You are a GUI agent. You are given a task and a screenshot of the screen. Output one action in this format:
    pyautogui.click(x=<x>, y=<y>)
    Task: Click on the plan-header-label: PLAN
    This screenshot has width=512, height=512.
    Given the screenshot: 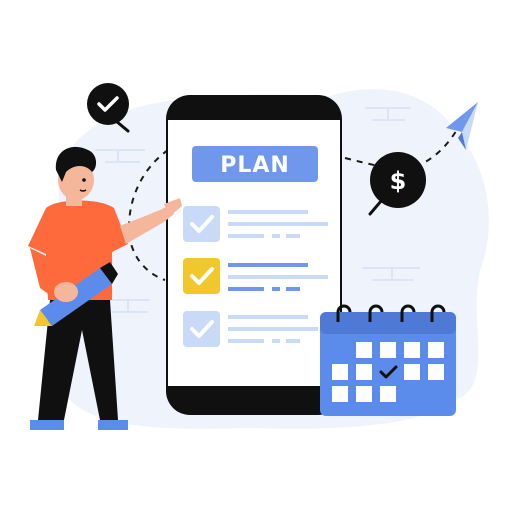 What is the action you would take?
    pyautogui.click(x=255, y=165)
    